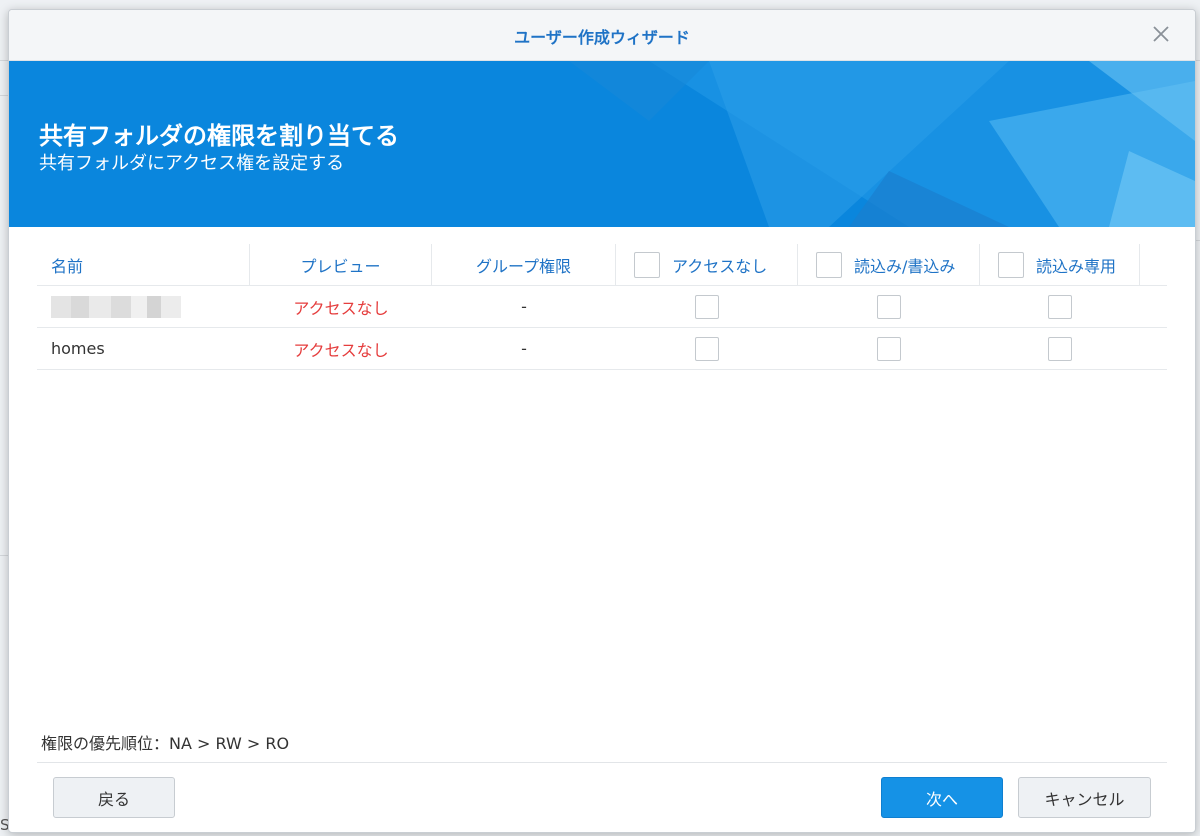 Image resolution: width=1200 pixels, height=836 pixels. I want to click on blurred-folder-name, so click(121, 306).